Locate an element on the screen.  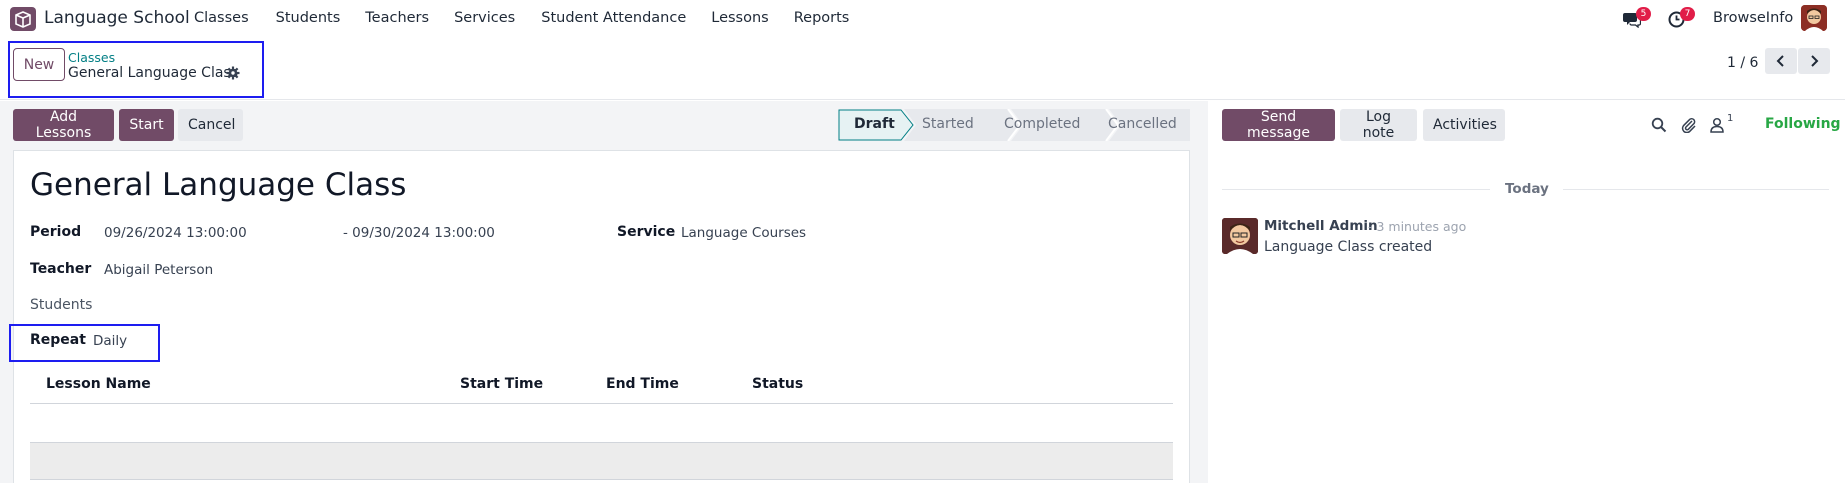
menu-item-classes: Classes is located at coordinates (221, 18).